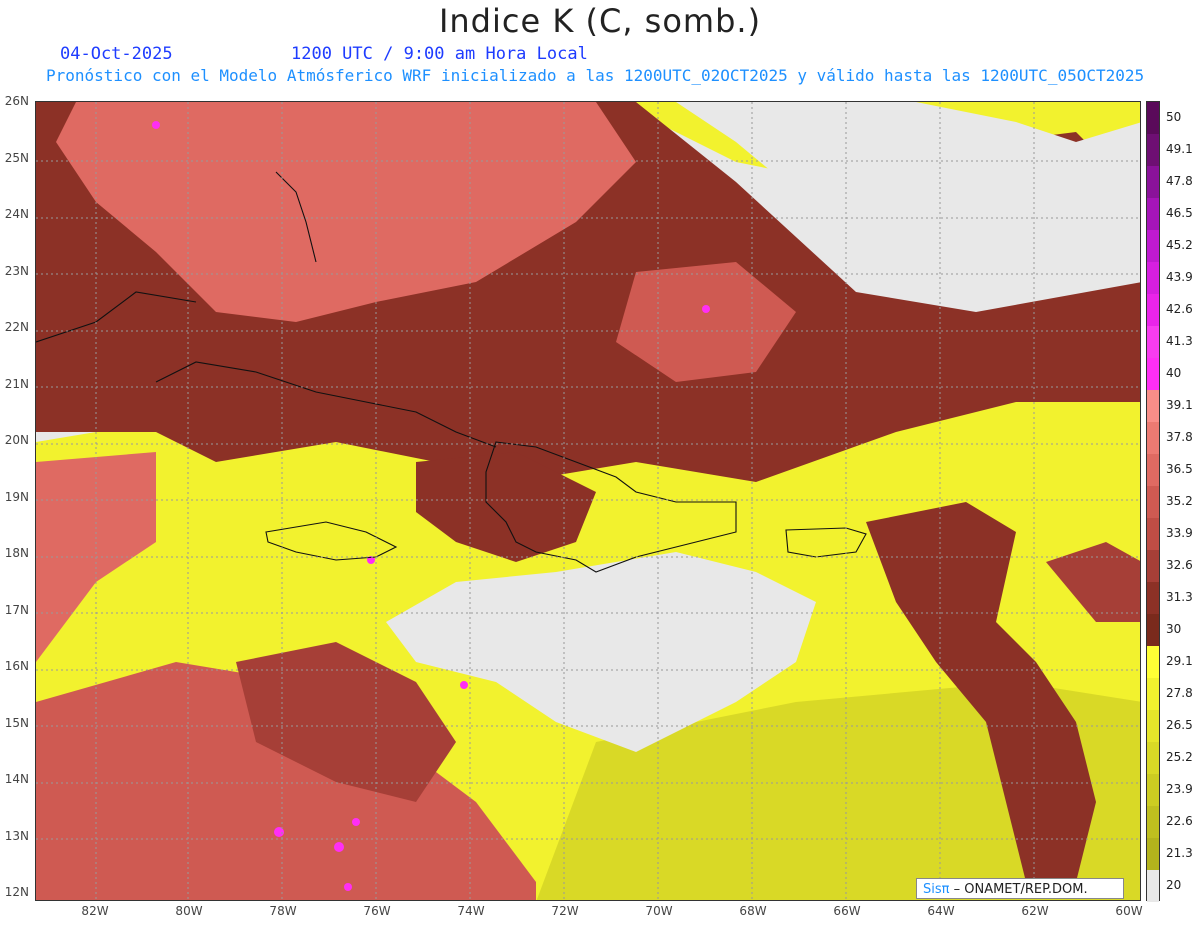 The image size is (1200, 927). I want to click on legend-label: 39.1, so click(1179, 405).